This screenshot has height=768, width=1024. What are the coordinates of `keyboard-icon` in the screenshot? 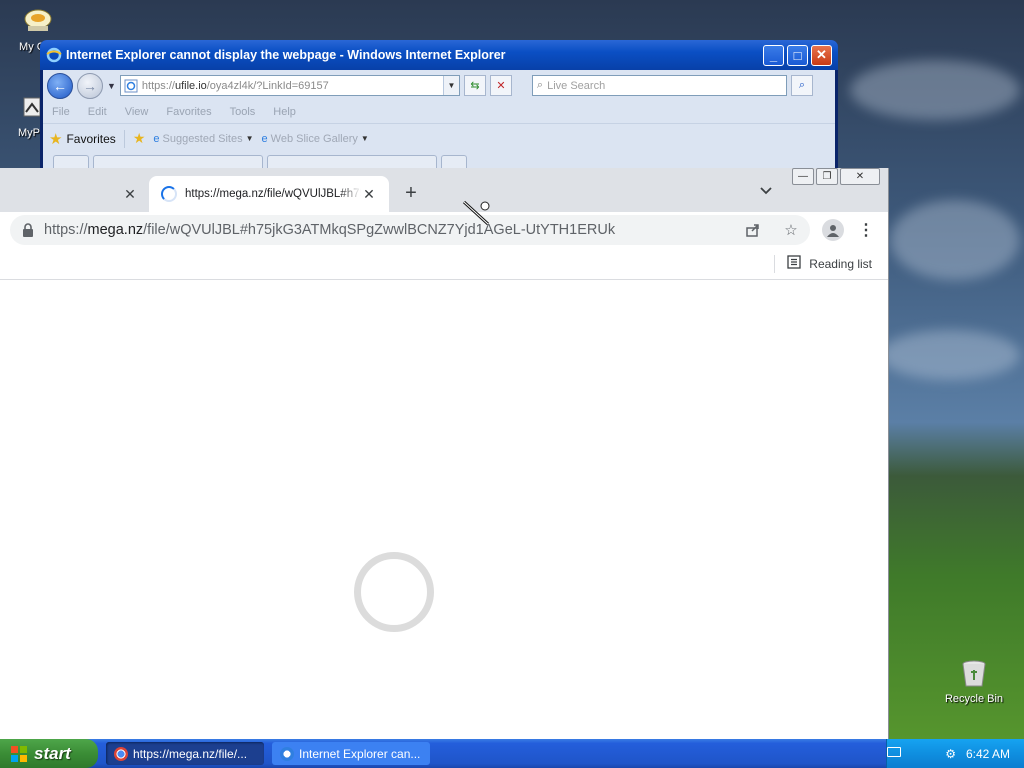 It's located at (894, 752).